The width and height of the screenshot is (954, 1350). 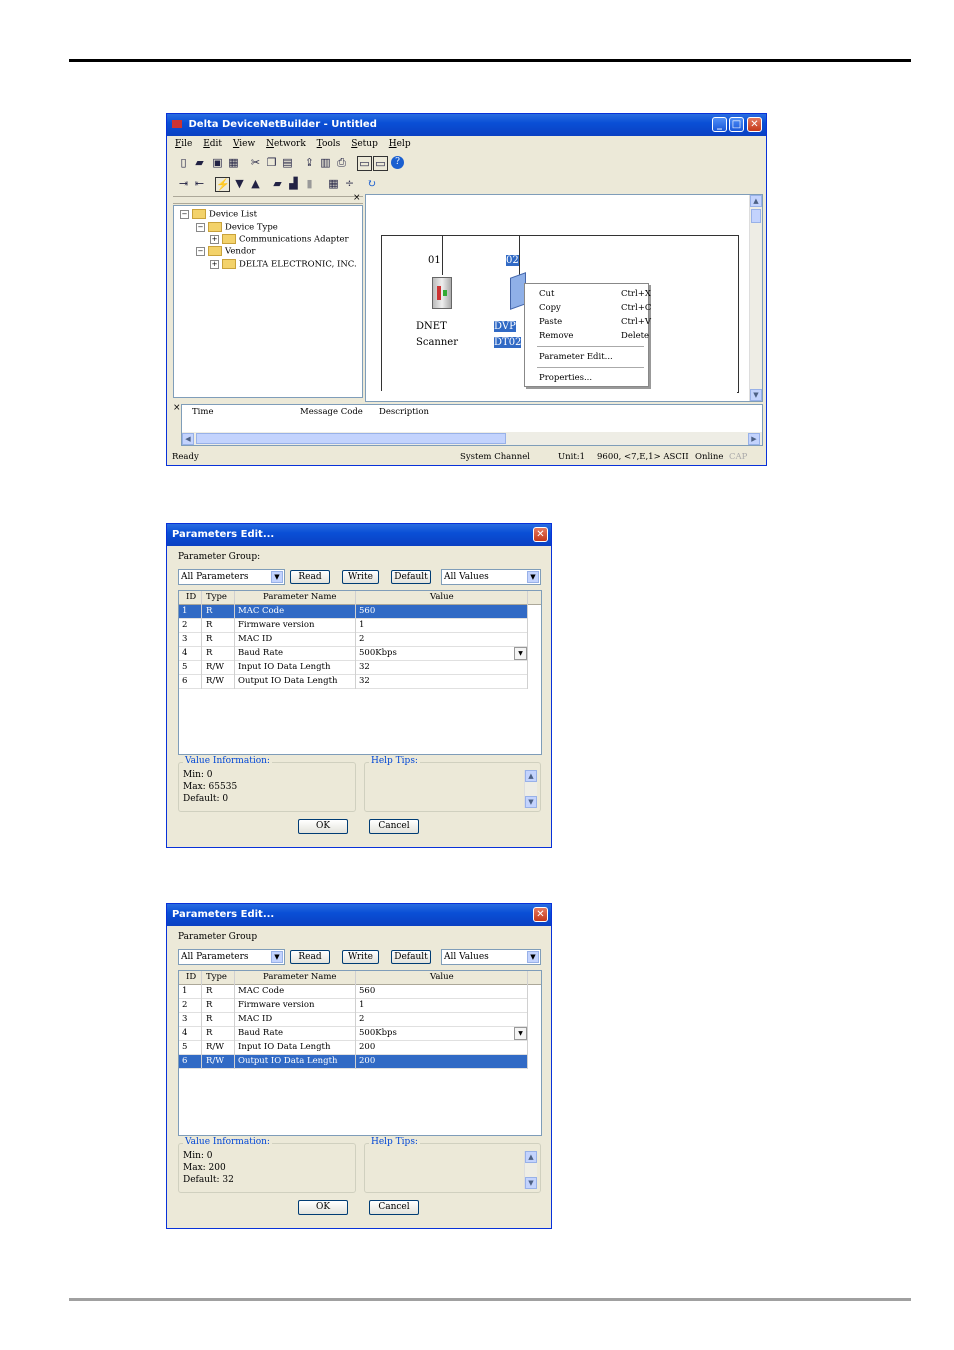 I want to click on cut-icon: ✂, so click(x=255, y=162).